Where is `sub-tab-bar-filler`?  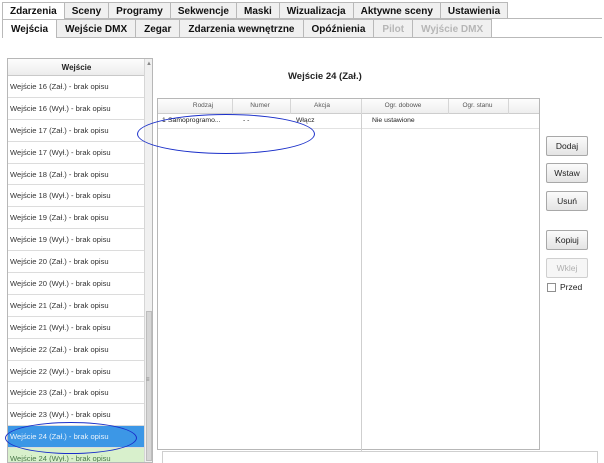
sub-tab-bar-filler is located at coordinates (547, 28).